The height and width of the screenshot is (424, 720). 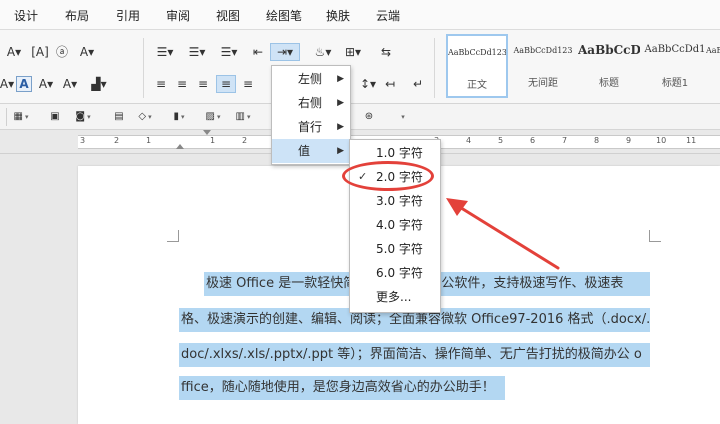 What do you see at coordinates (143, 68) in the screenshot?
I see `ribbon-separator` at bounding box center [143, 68].